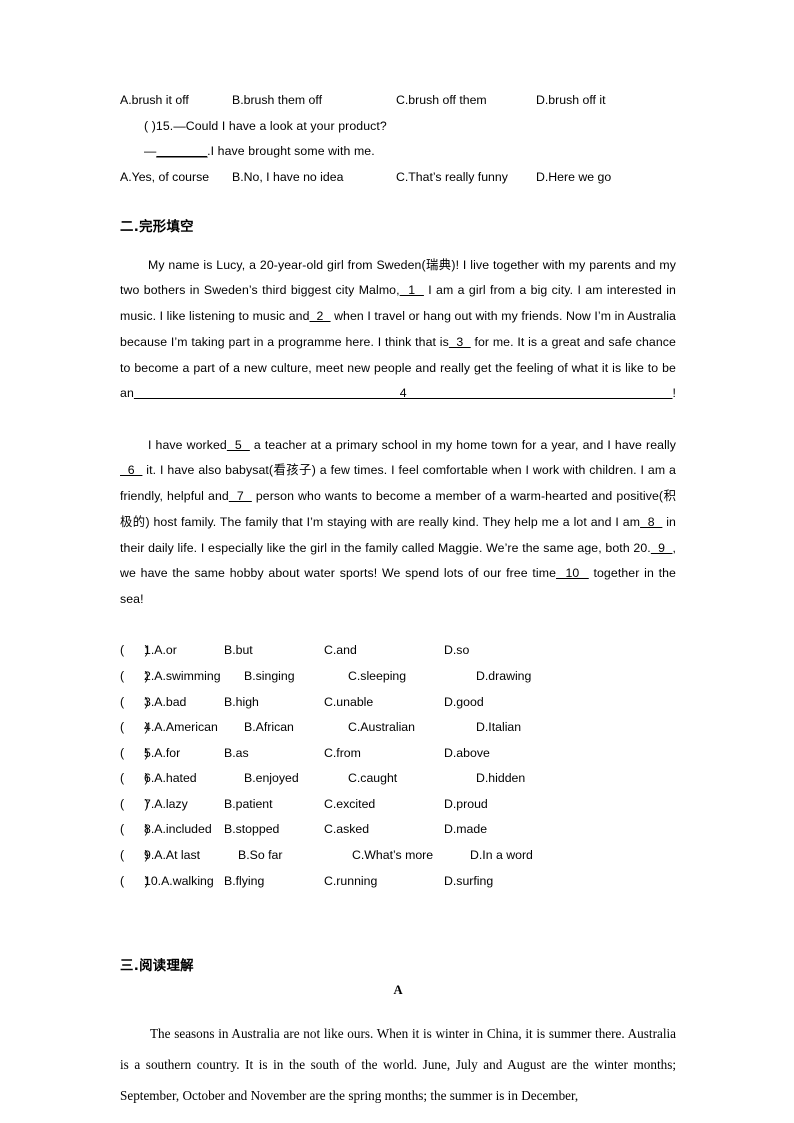  Describe the element at coordinates (170, 779) in the screenshot. I see `option-a: 6.A.hated` at that location.